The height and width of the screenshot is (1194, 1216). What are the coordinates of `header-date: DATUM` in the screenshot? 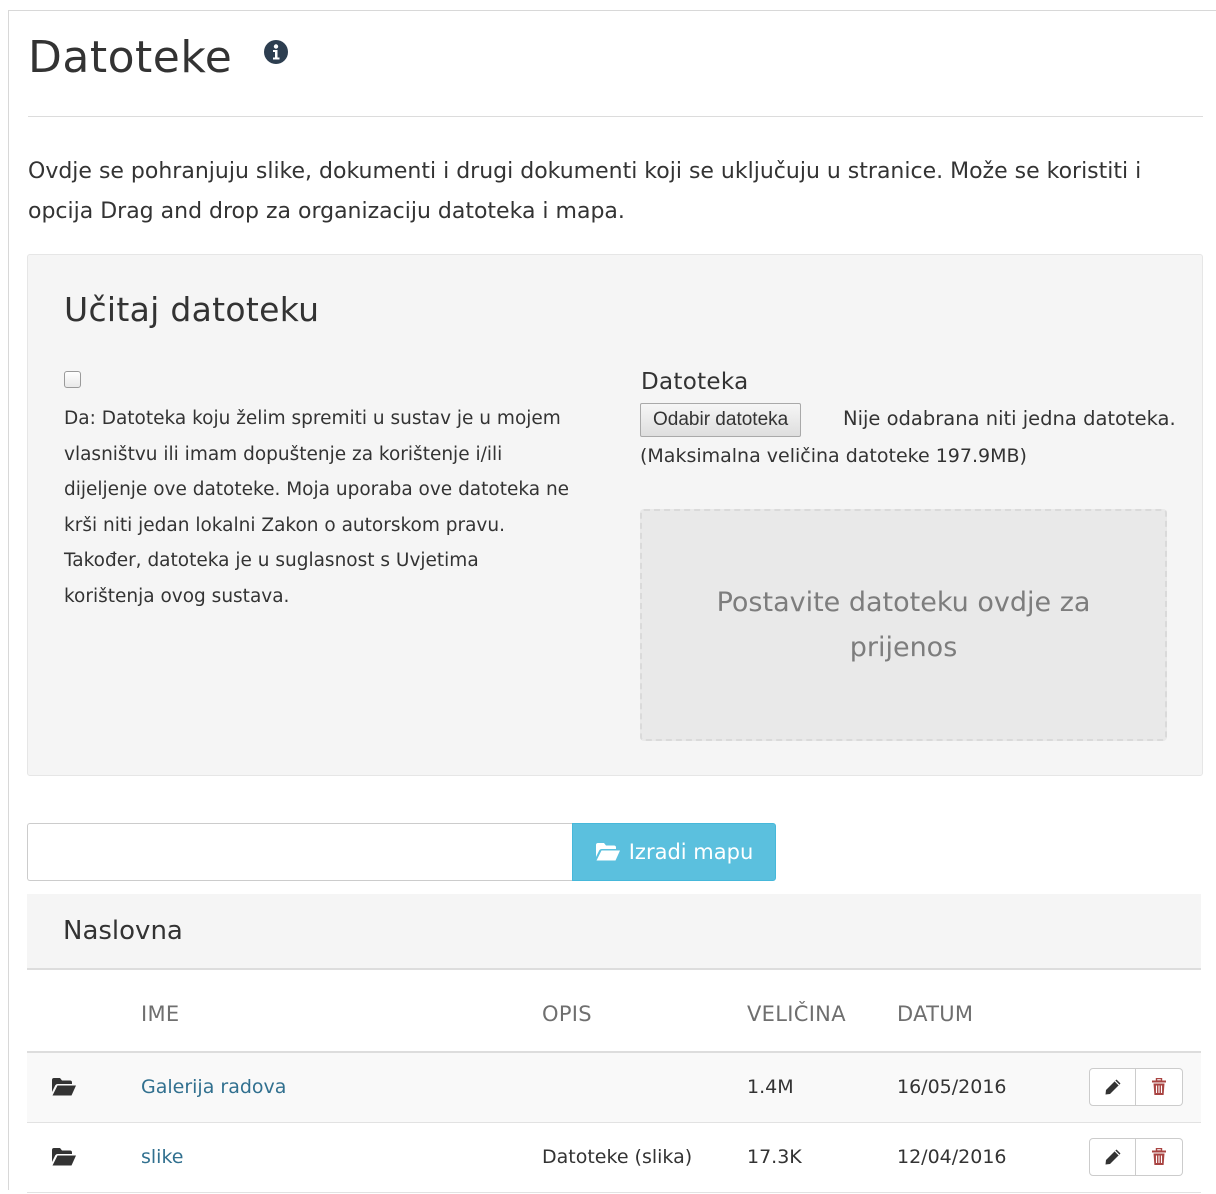 It's located at (993, 1011).